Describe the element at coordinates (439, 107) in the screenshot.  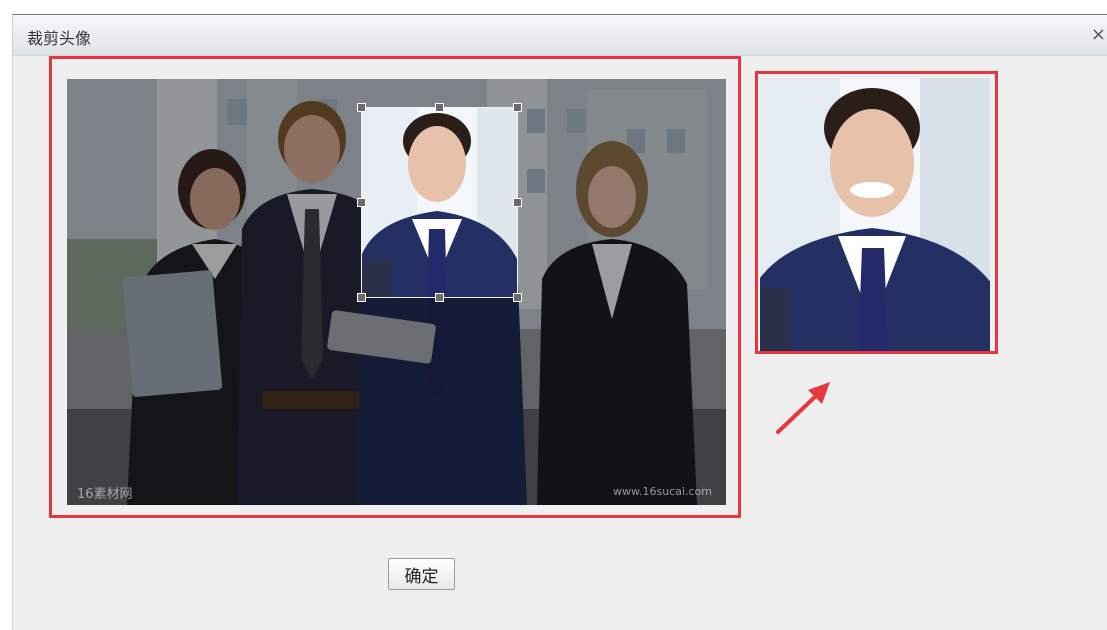
I see `crop-handle-top` at that location.